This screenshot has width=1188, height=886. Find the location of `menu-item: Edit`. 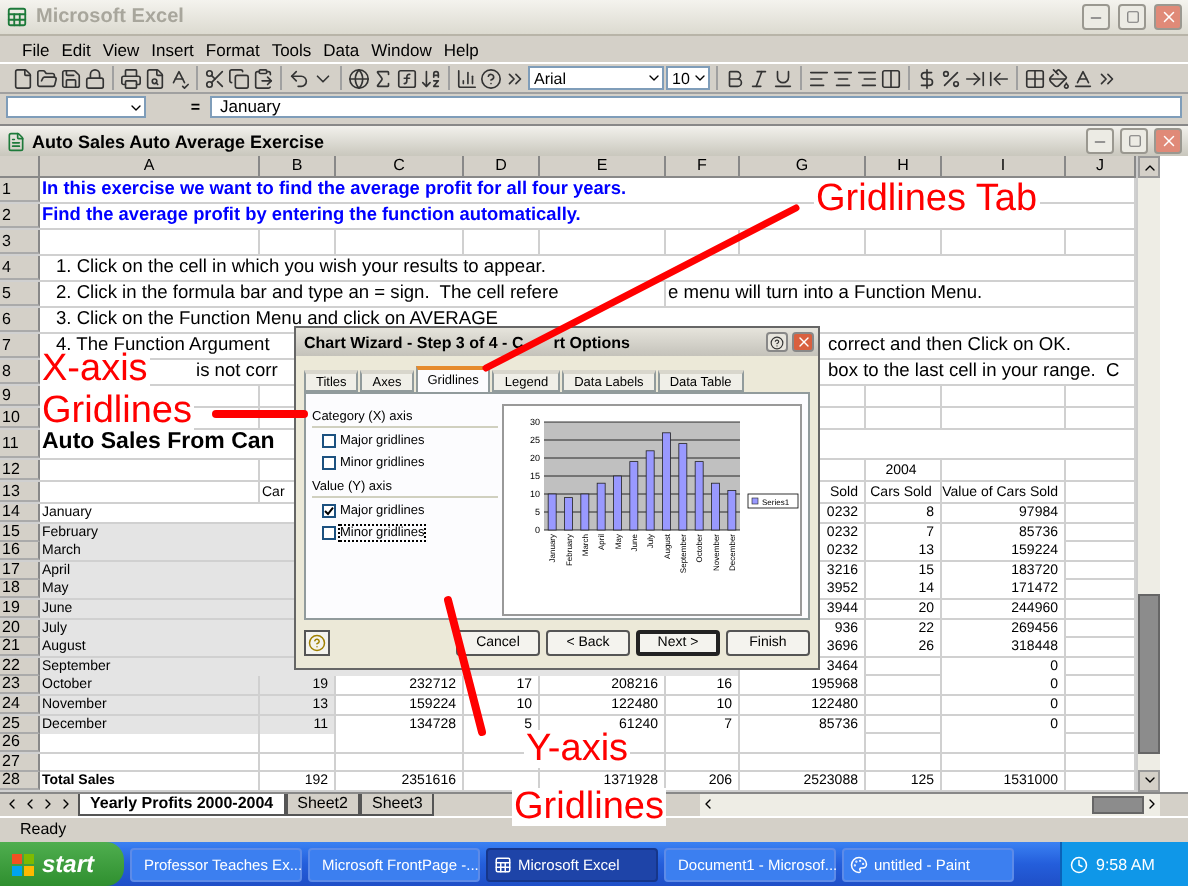

menu-item: Edit is located at coordinates (76, 49).